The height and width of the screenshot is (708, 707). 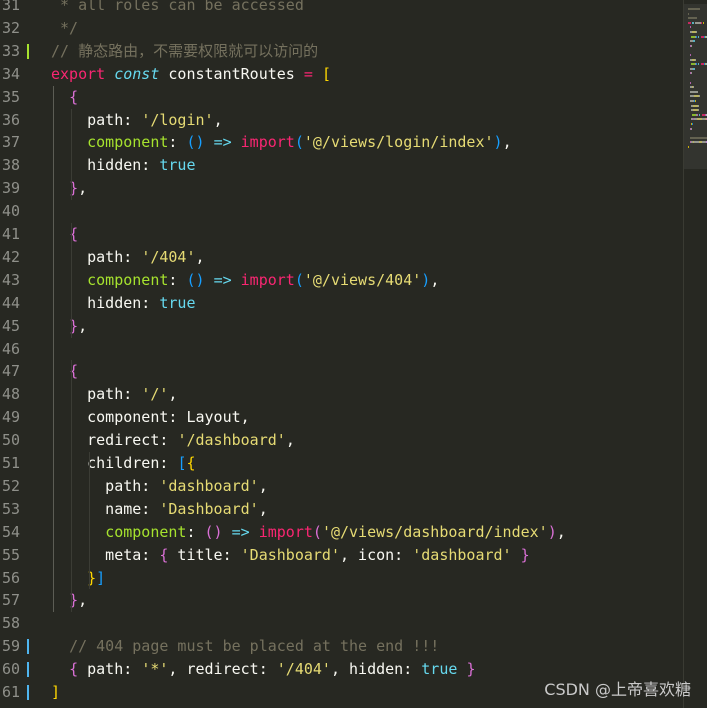 I want to click on code-text: name: 'Dashboard',, so click(x=159, y=509).